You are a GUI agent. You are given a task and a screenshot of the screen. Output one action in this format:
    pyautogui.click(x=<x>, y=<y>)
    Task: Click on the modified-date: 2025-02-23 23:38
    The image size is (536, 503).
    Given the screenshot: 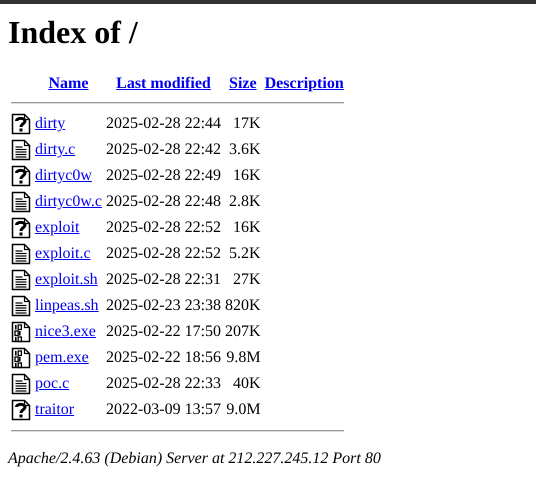 What is the action you would take?
    pyautogui.click(x=164, y=305)
    